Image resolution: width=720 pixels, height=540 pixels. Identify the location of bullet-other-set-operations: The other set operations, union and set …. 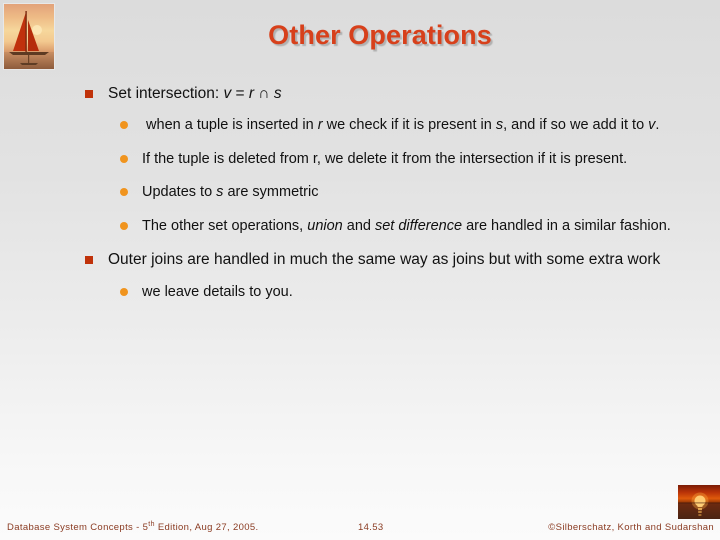
(401, 226).